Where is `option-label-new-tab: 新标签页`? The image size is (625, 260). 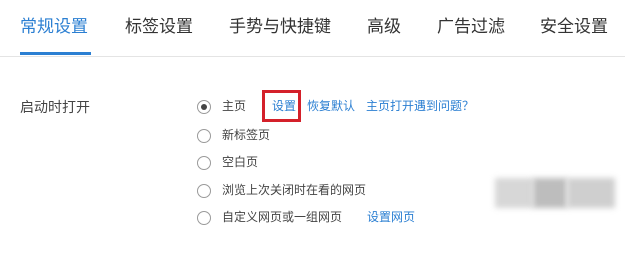
option-label-new-tab: 新标签页 is located at coordinates (246, 135).